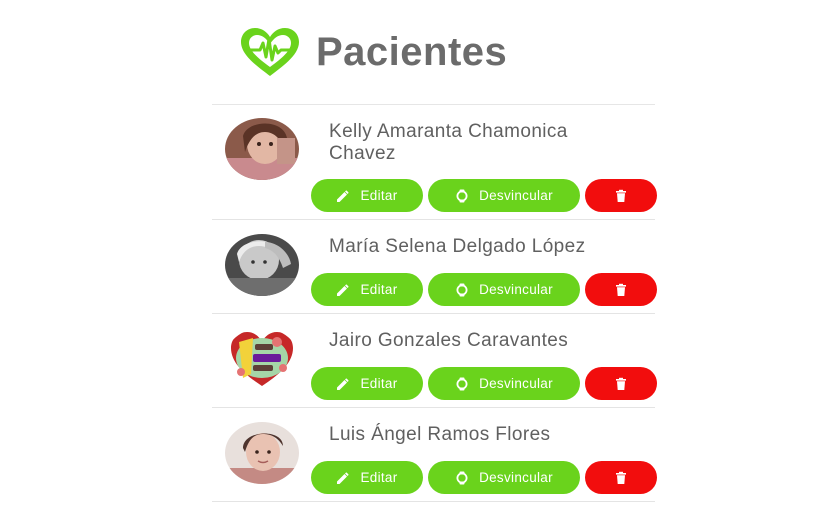 This screenshot has height=510, width=839. What do you see at coordinates (457, 246) in the screenshot?
I see `patient-name: María Selena Delgado López` at bounding box center [457, 246].